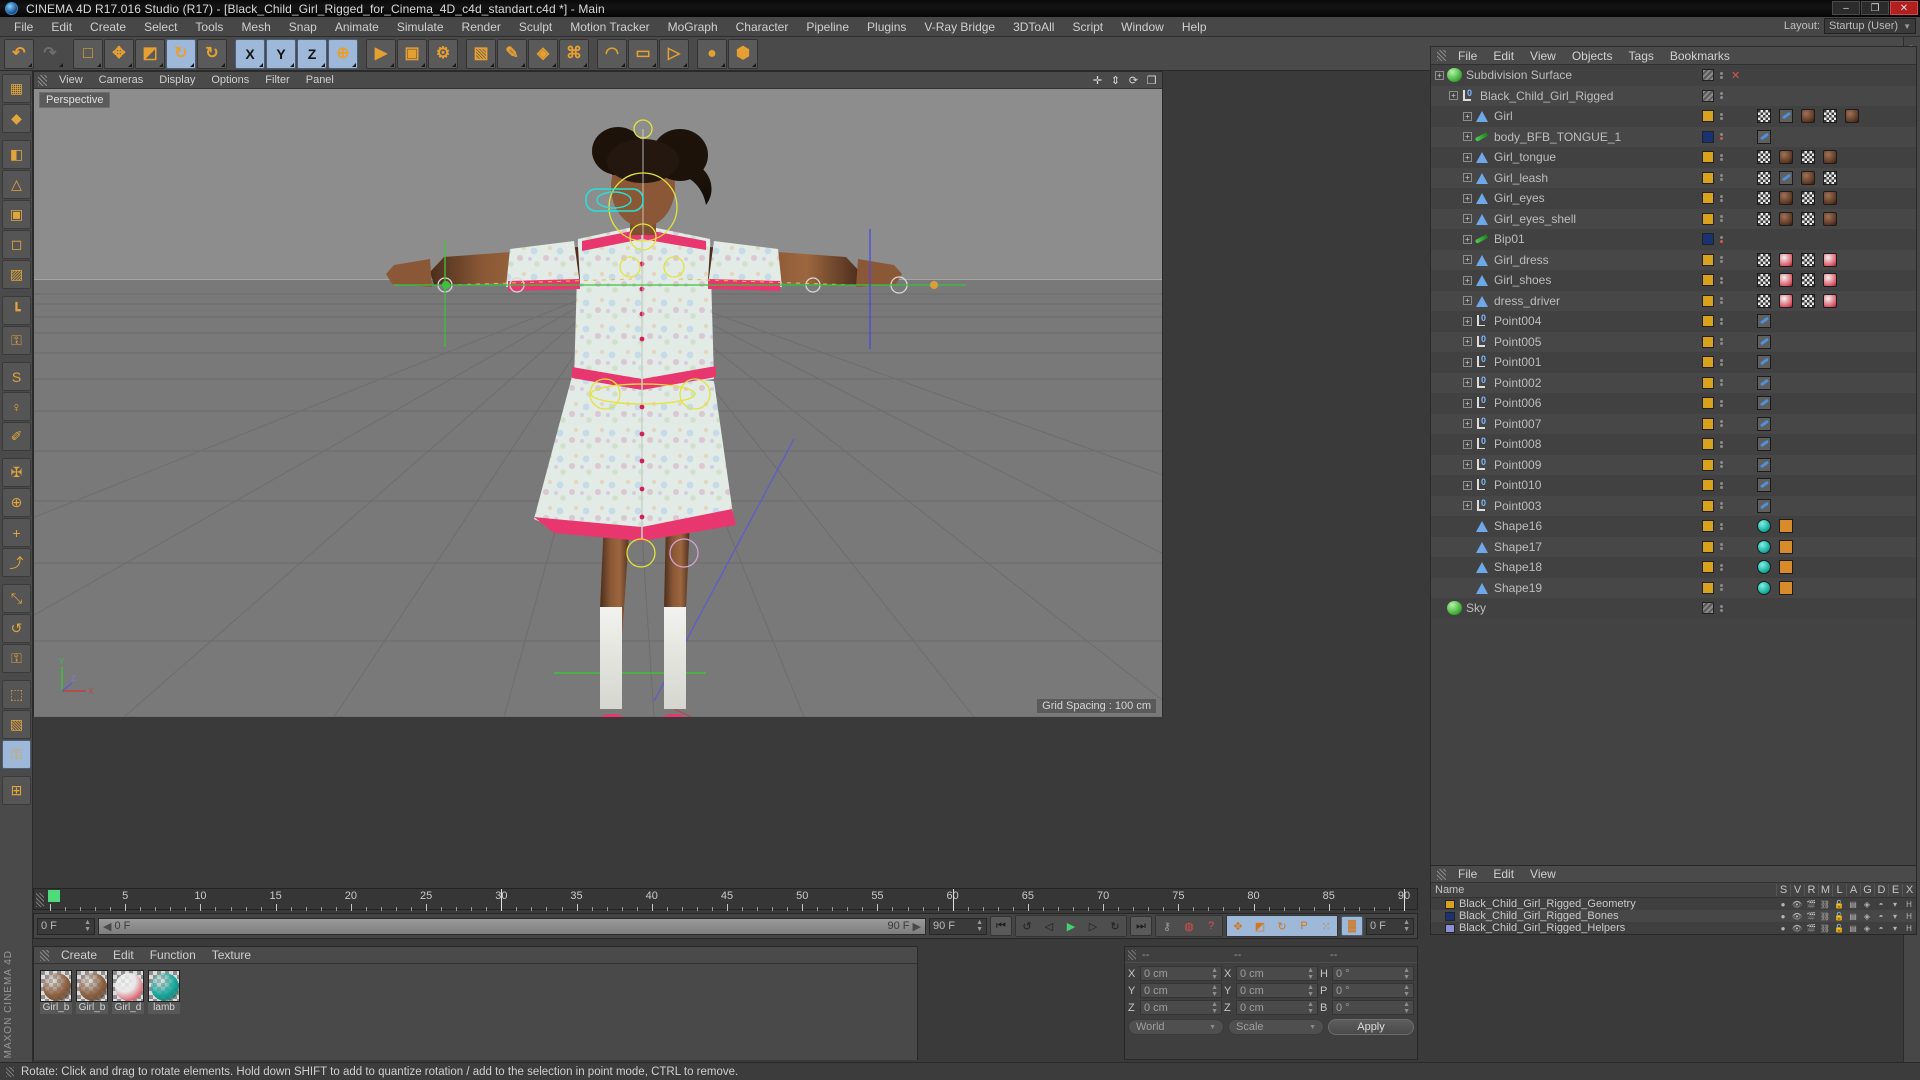  Describe the element at coordinates (1093, 926) in the screenshot. I see `next-key-button: ▷` at that location.